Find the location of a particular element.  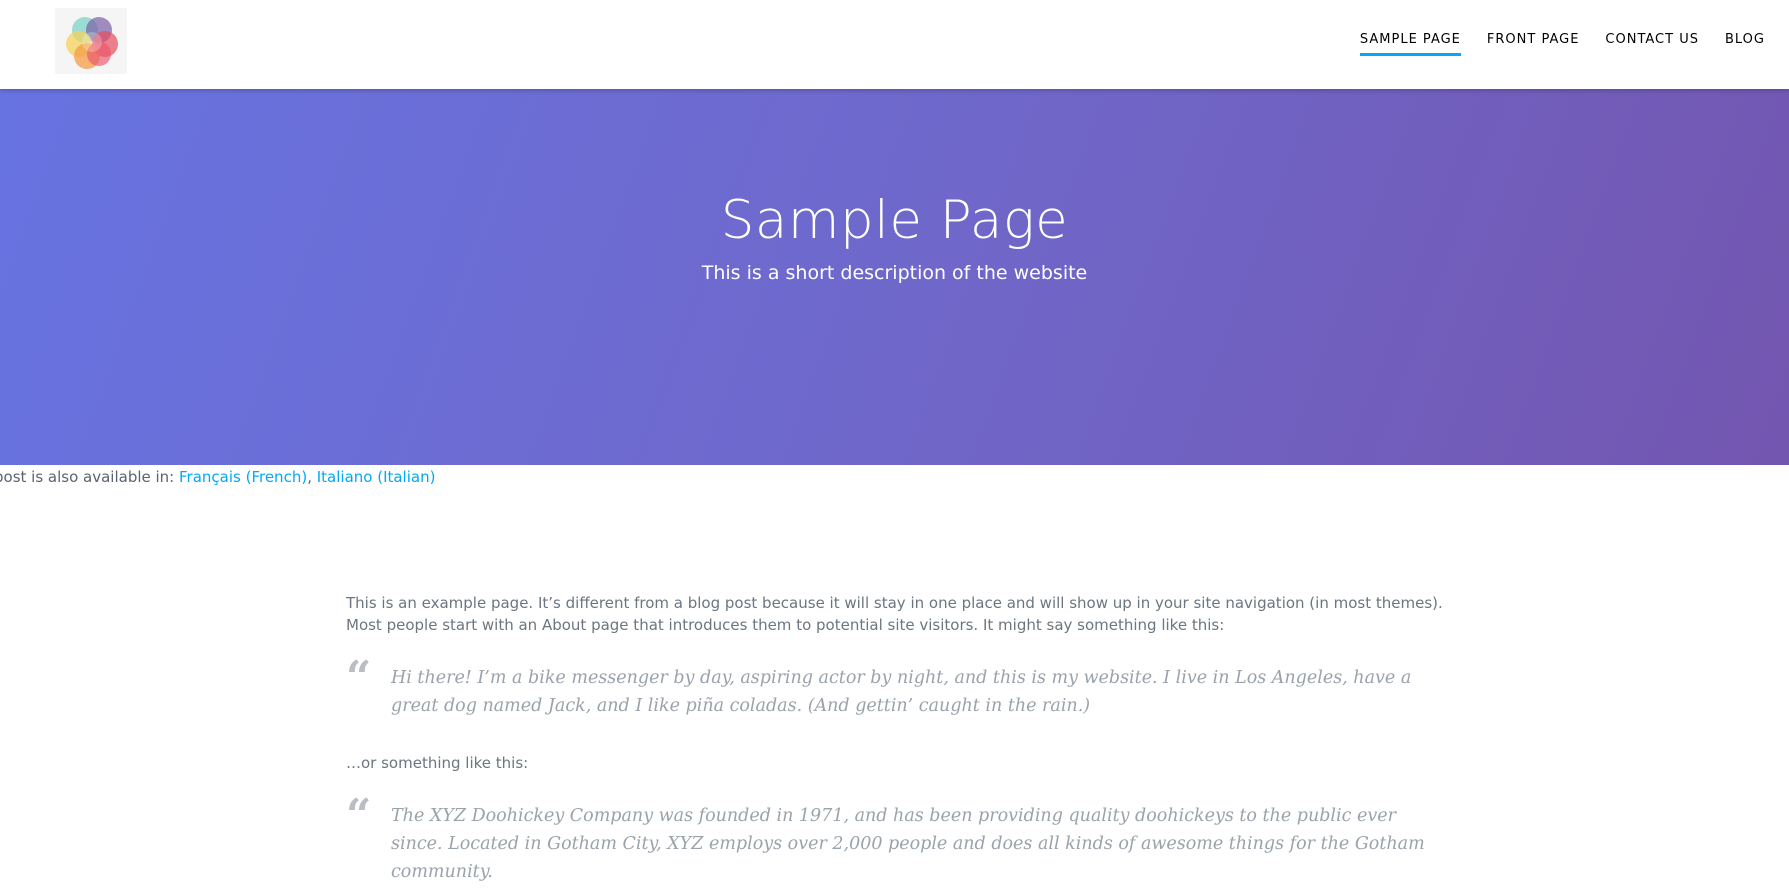

site-logo is located at coordinates (91, 41).